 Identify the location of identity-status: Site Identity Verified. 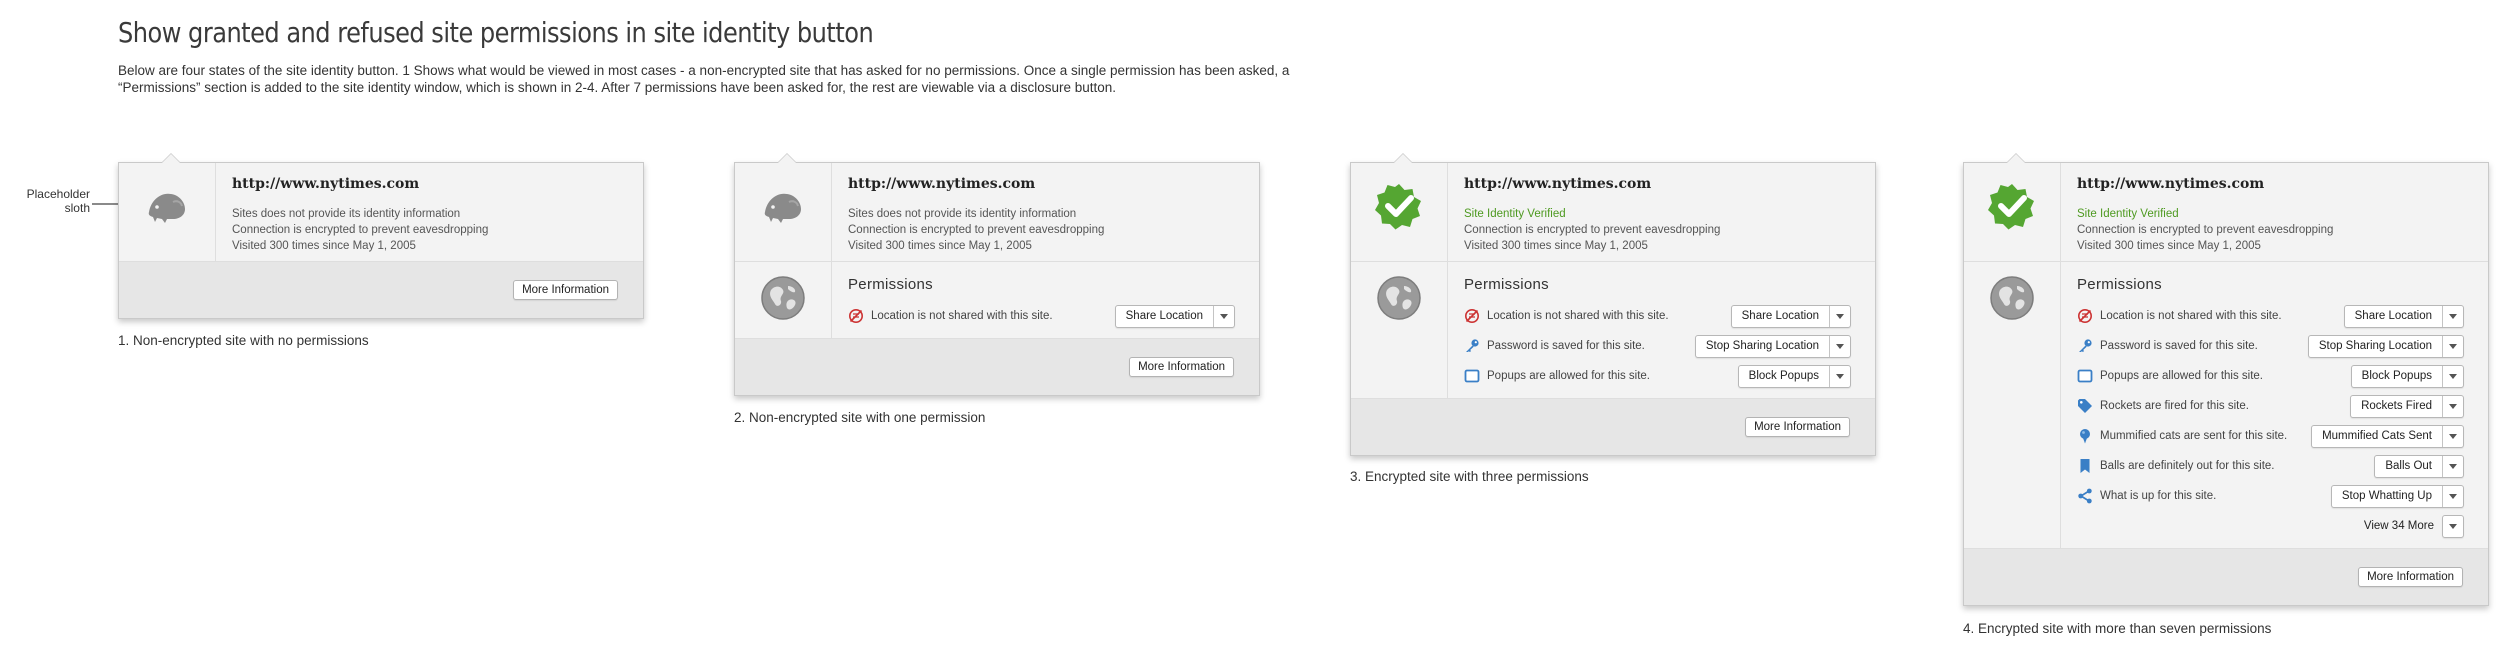
(1515, 214).